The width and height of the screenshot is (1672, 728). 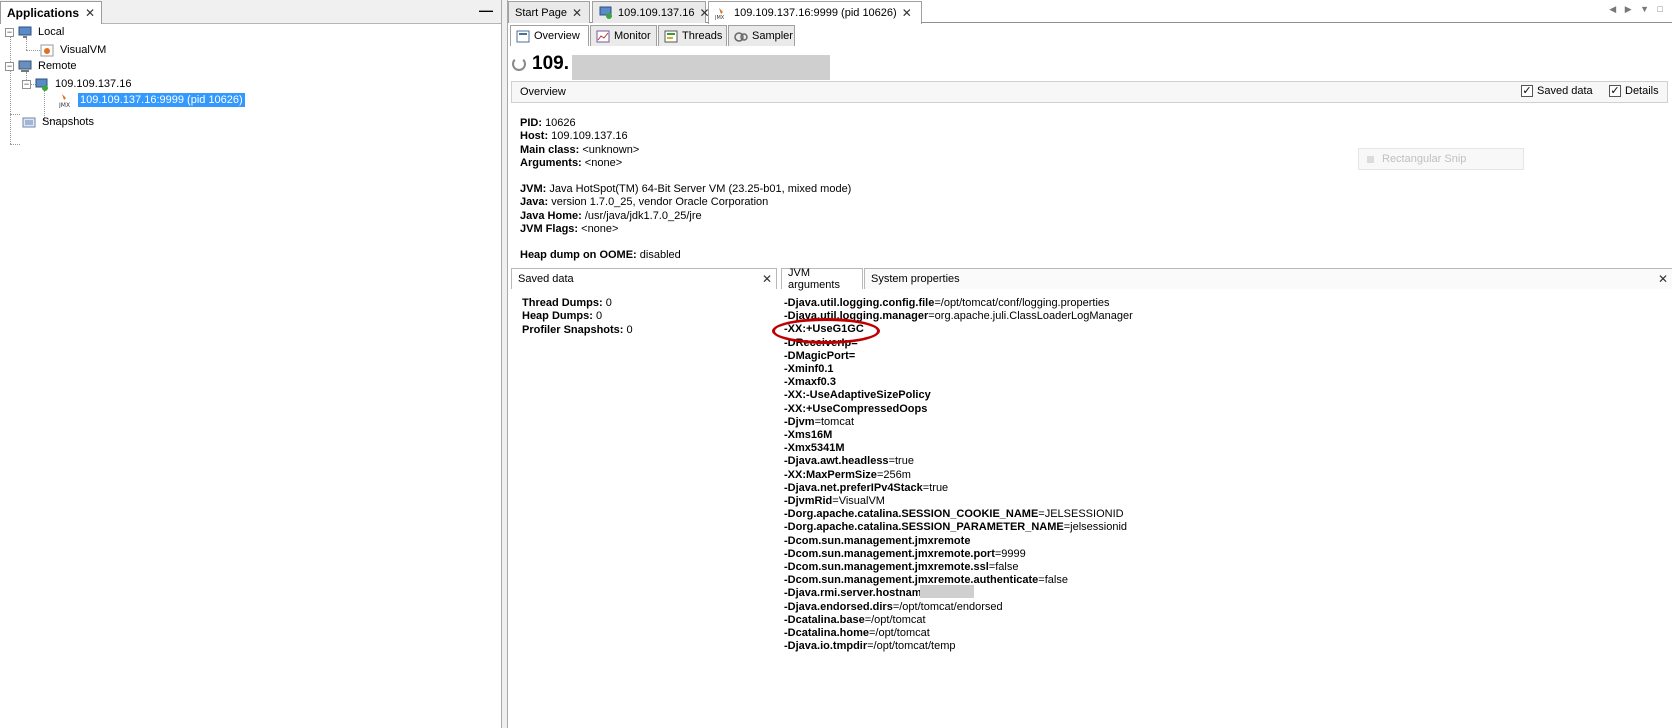 I want to click on argument-value: =JELSESSIONID, so click(x=1081, y=514).